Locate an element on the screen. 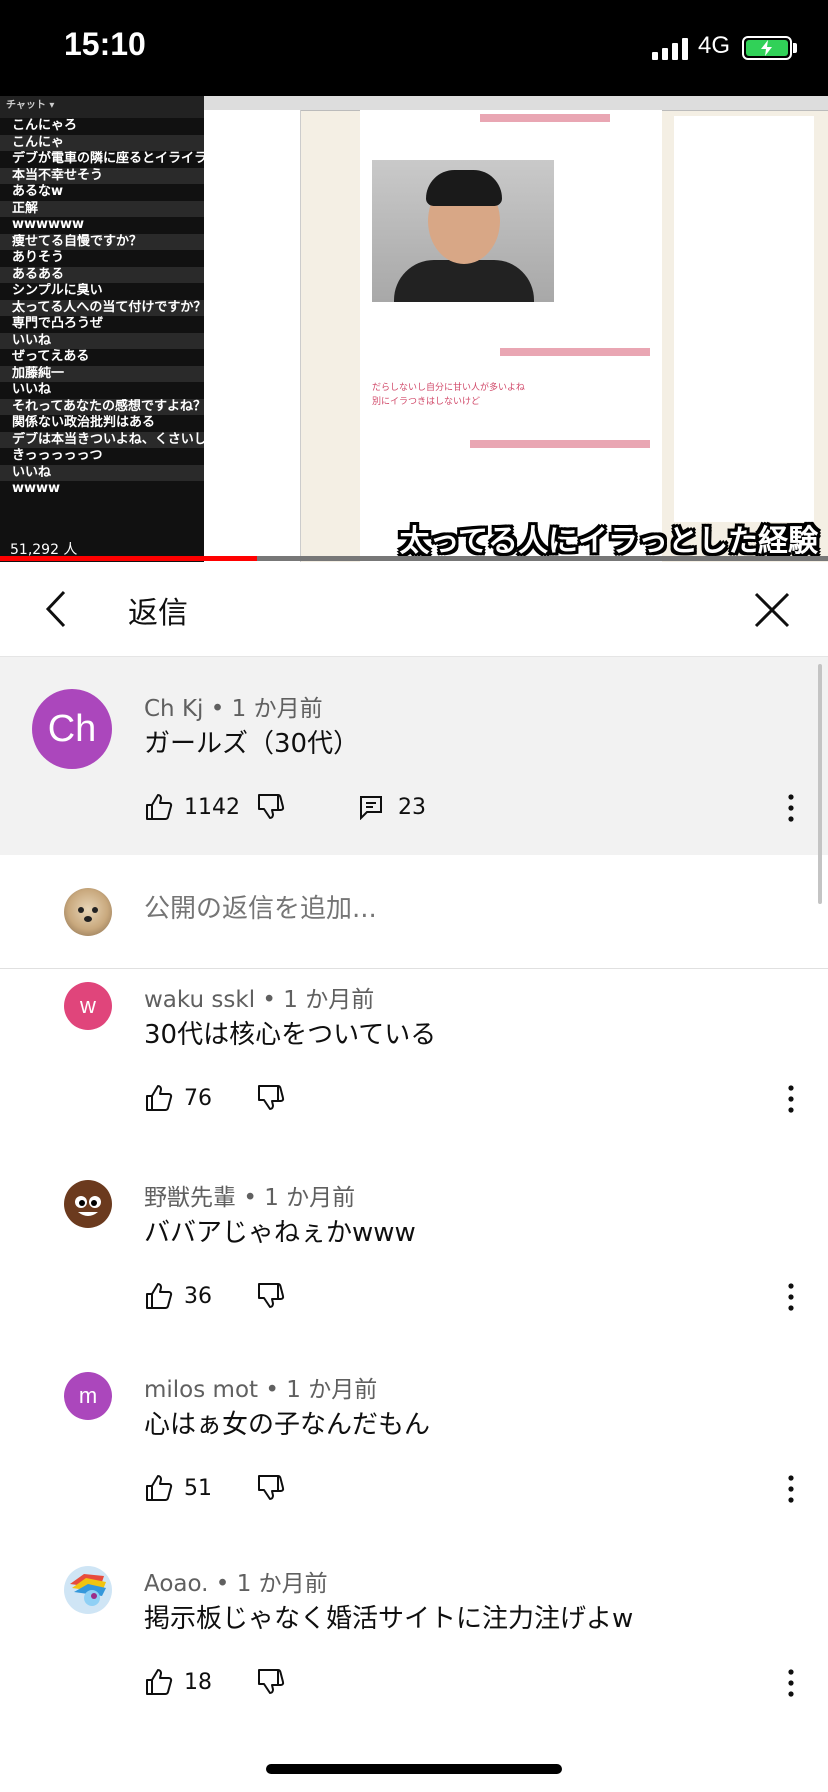 The image size is (828, 1792). status-bar: 15:10 4G is located at coordinates (414, 48).